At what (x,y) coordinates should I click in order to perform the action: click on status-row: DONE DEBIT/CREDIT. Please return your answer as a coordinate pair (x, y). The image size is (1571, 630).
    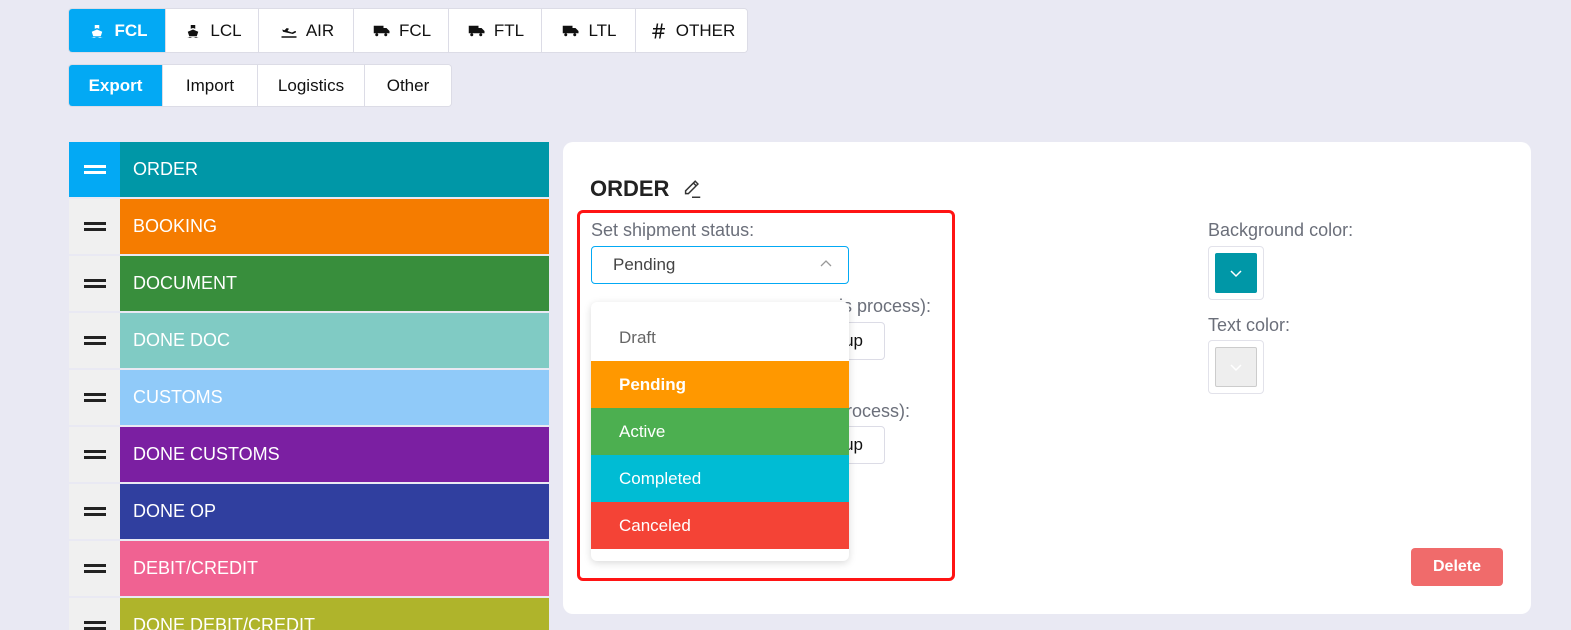
    Looking at the image, I should click on (309, 614).